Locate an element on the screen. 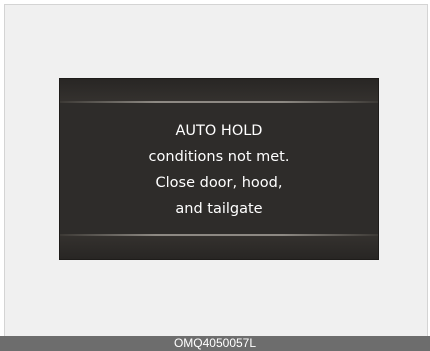 The width and height of the screenshot is (430, 351). figure-code-caption: OMQ4050057L is located at coordinates (215, 343).